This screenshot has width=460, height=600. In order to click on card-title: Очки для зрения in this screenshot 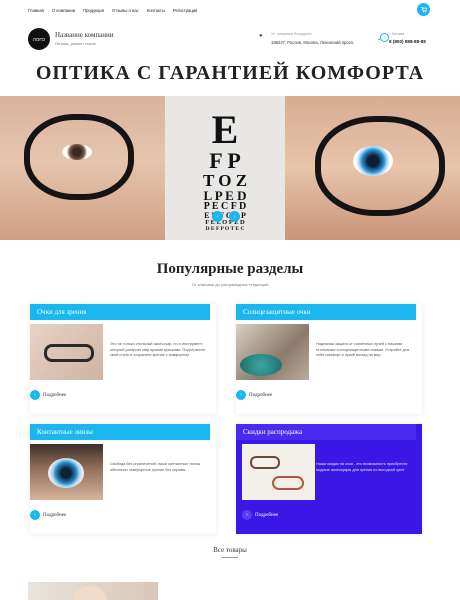, I will do `click(120, 312)`.